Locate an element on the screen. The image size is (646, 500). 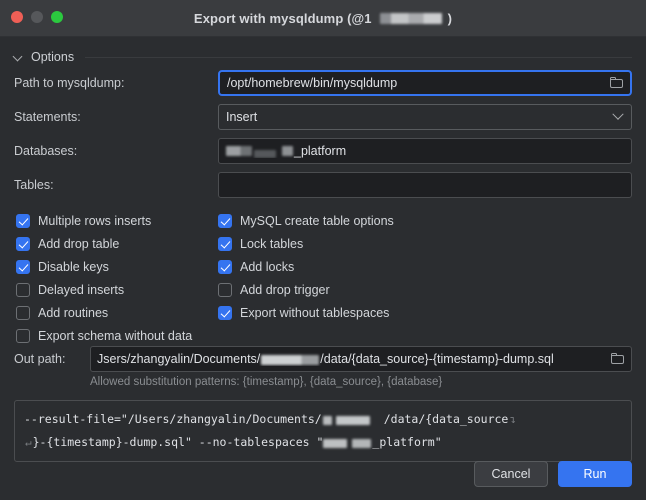
redacted-connection-name is located at coordinates (410, 18).